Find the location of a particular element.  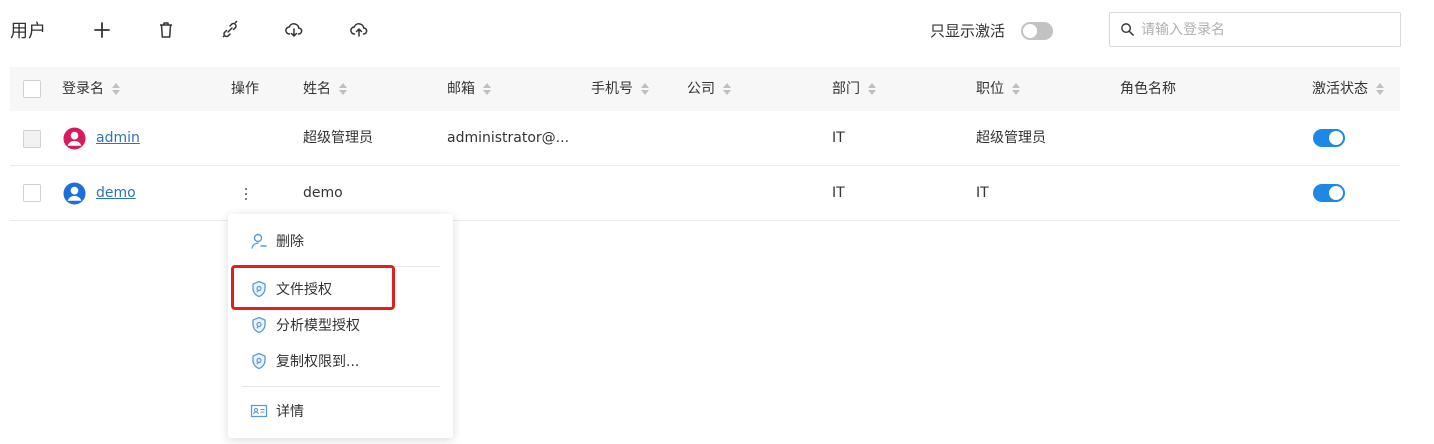

only-active-toggle is located at coordinates (1037, 31).